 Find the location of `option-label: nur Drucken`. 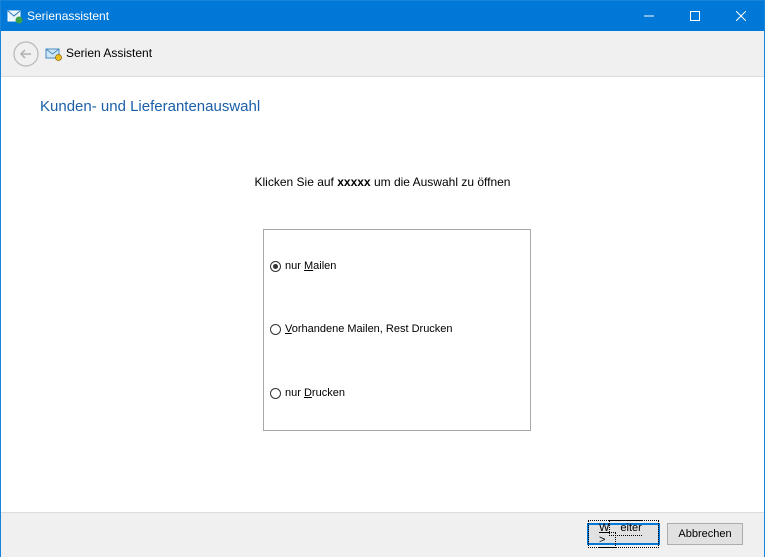

option-label: nur Drucken is located at coordinates (315, 393).